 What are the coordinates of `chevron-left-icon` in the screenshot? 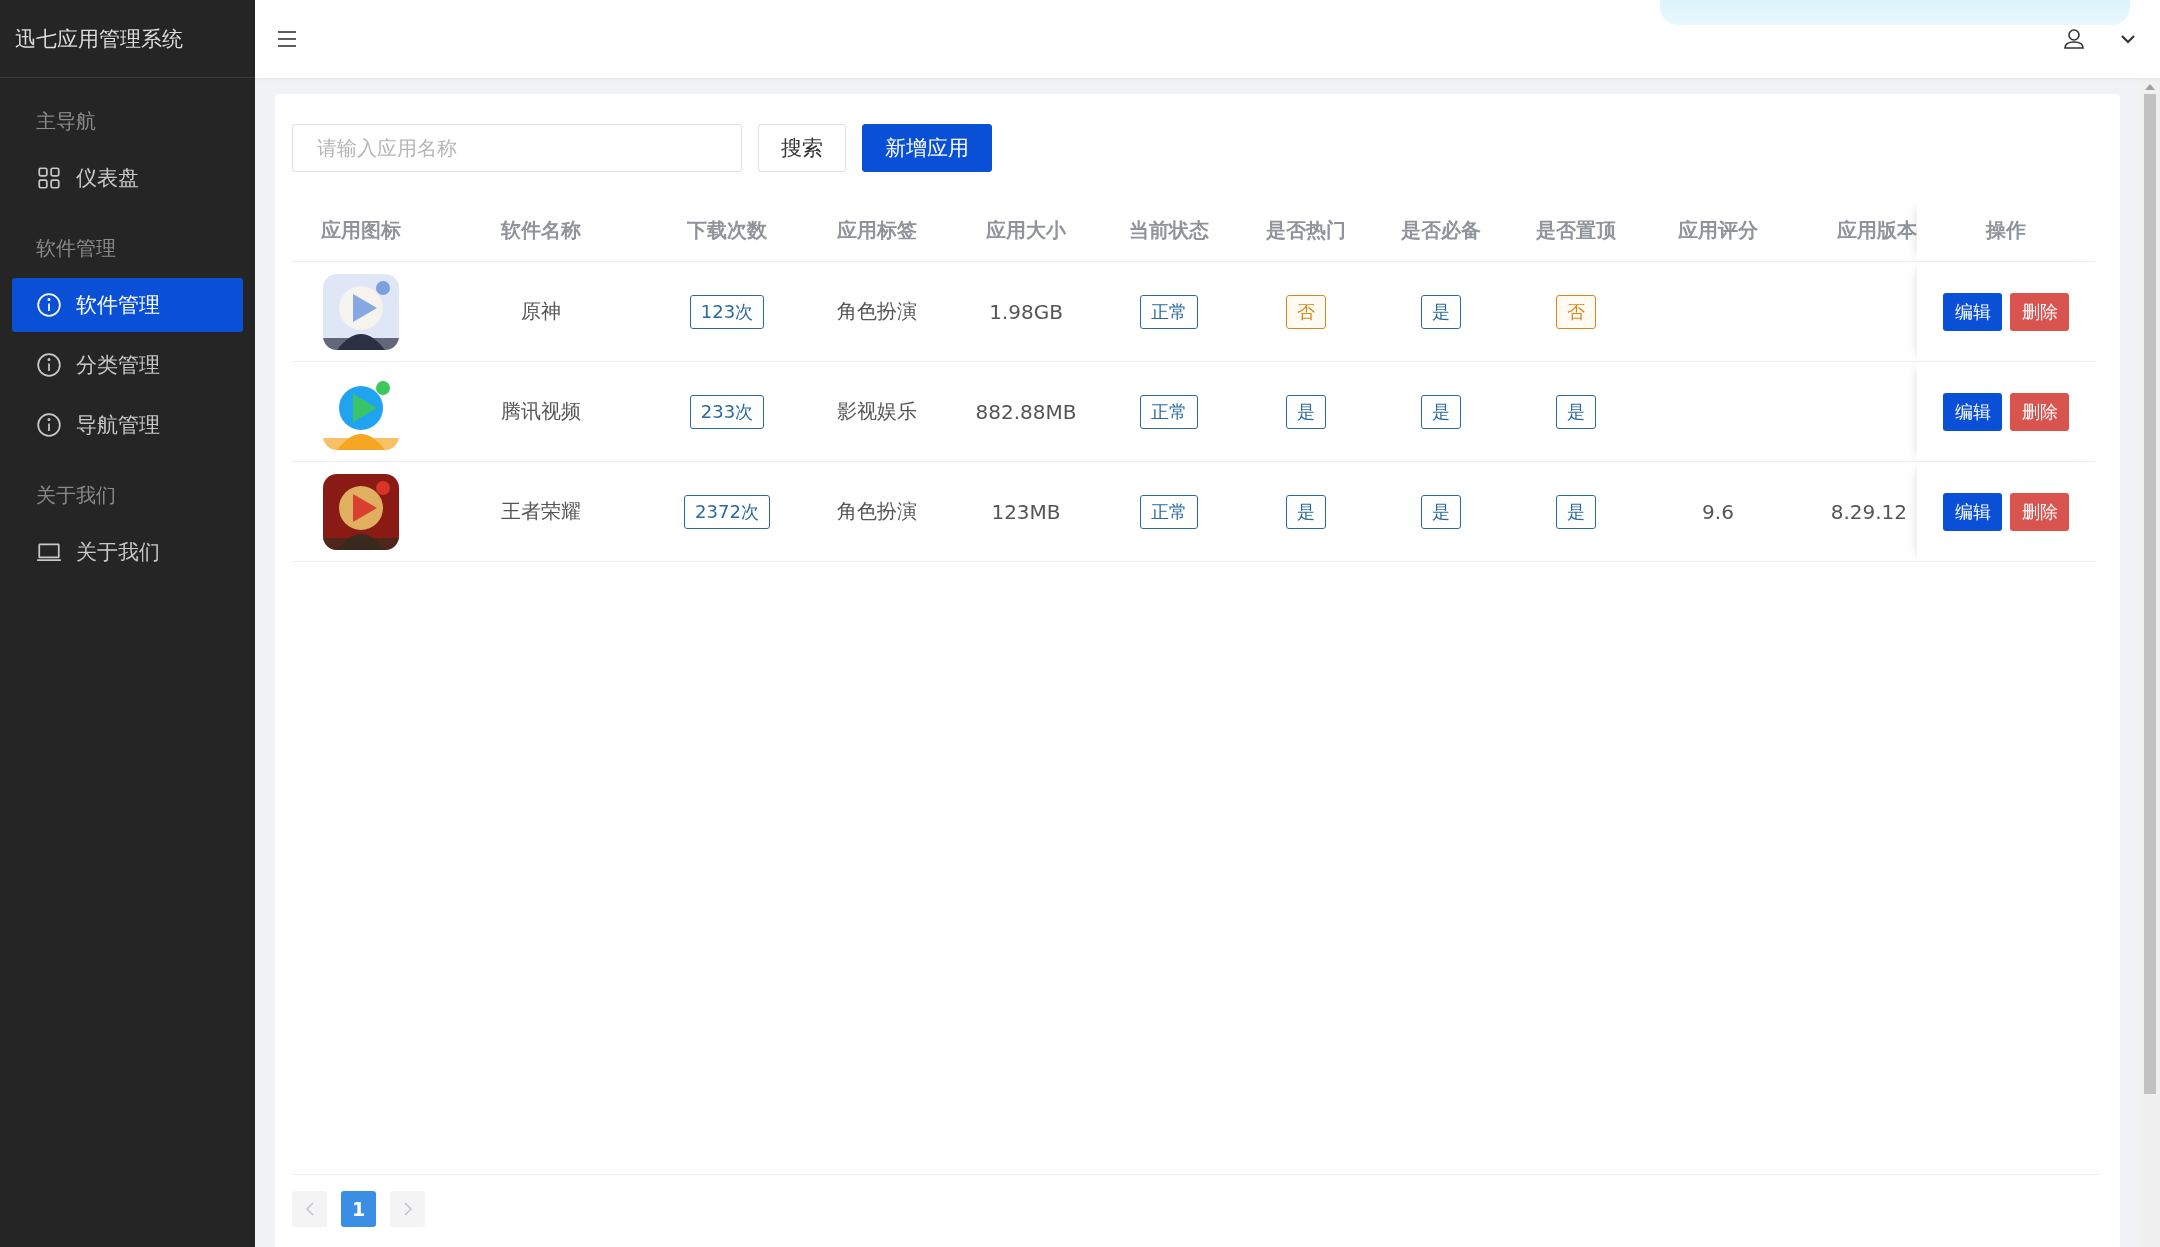 It's located at (309, 1209).